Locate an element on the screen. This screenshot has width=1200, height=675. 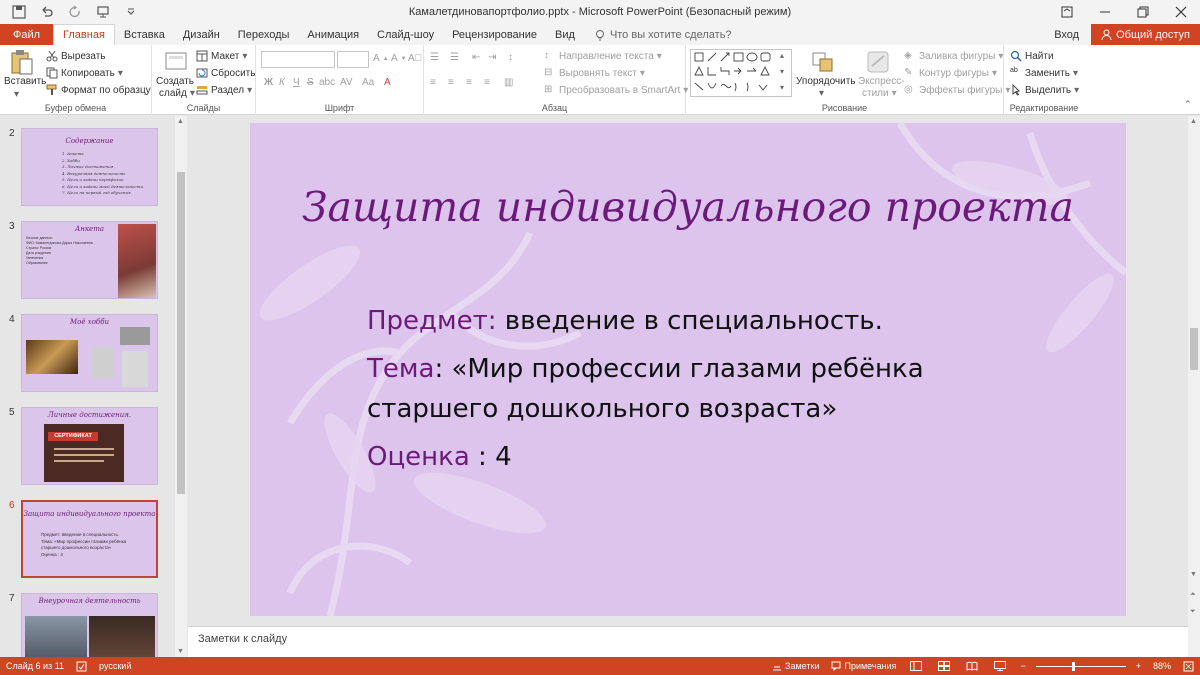
copy-button: Копировать ▾ is located at coordinates (84, 73).